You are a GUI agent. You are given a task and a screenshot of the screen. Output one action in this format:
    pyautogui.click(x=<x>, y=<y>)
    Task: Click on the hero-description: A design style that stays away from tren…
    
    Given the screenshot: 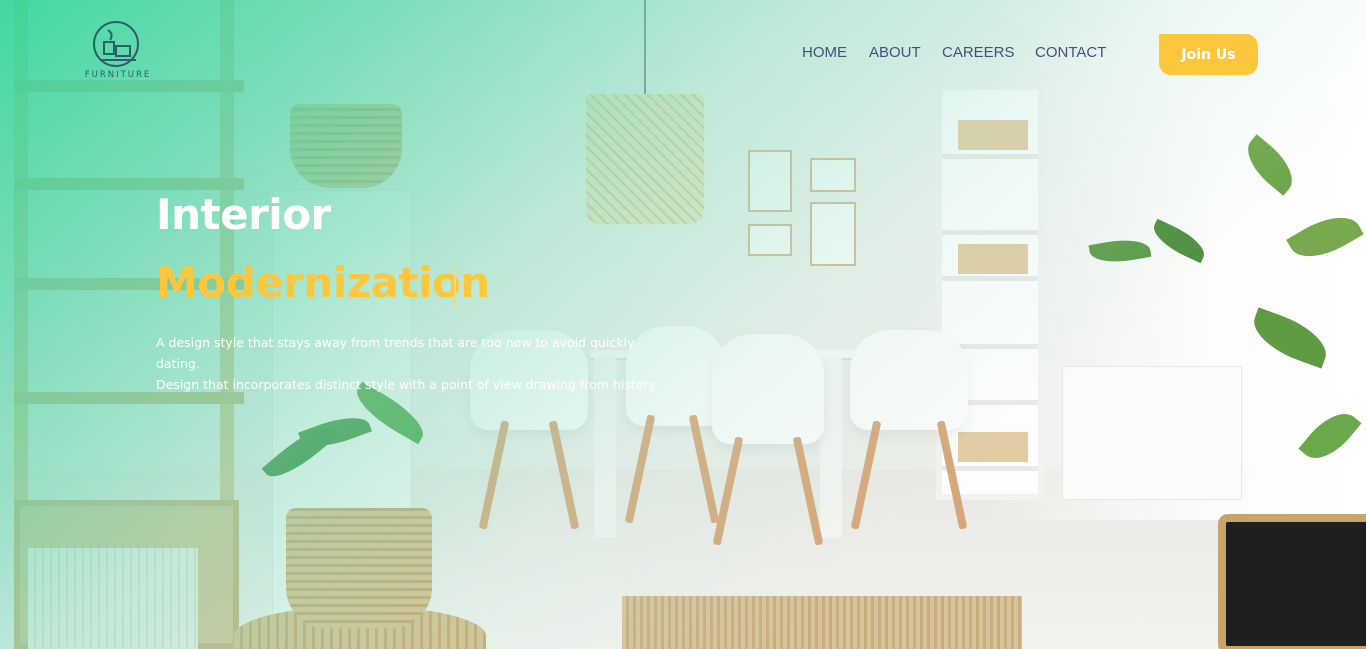 What is the action you would take?
    pyautogui.click(x=416, y=363)
    